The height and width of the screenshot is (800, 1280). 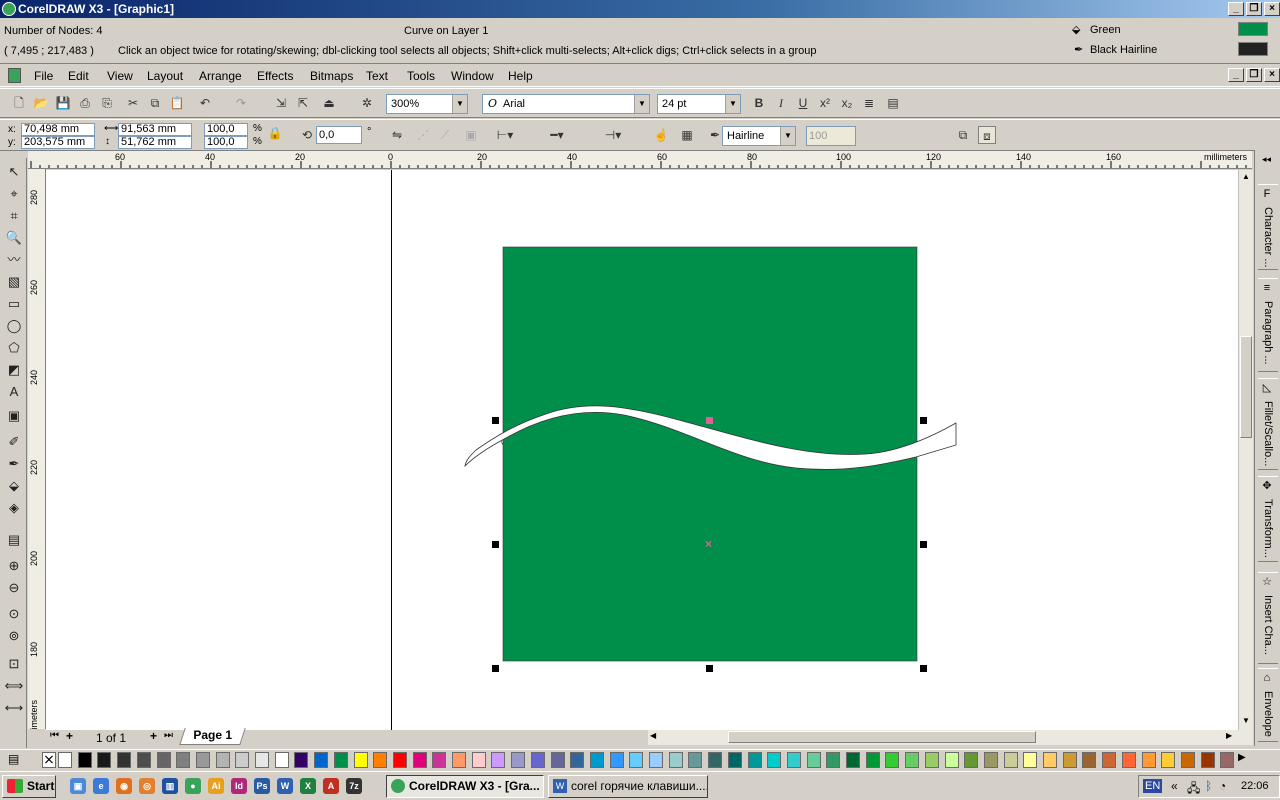 What do you see at coordinates (1266, 159) in the screenshot?
I see `docker-collapse-icon: ◂◂` at bounding box center [1266, 159].